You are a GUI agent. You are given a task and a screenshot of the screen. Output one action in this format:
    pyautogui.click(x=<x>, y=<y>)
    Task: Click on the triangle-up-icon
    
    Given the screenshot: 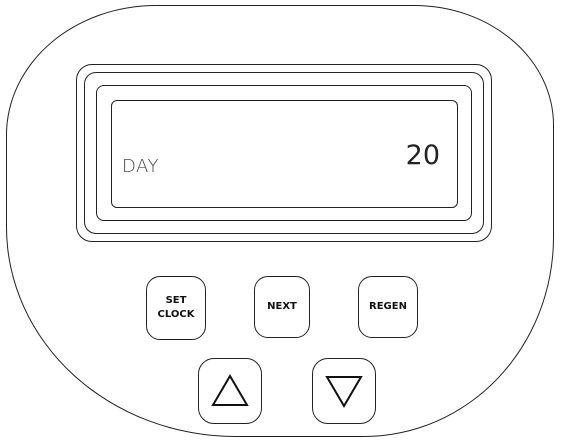 What is the action you would take?
    pyautogui.click(x=230, y=390)
    